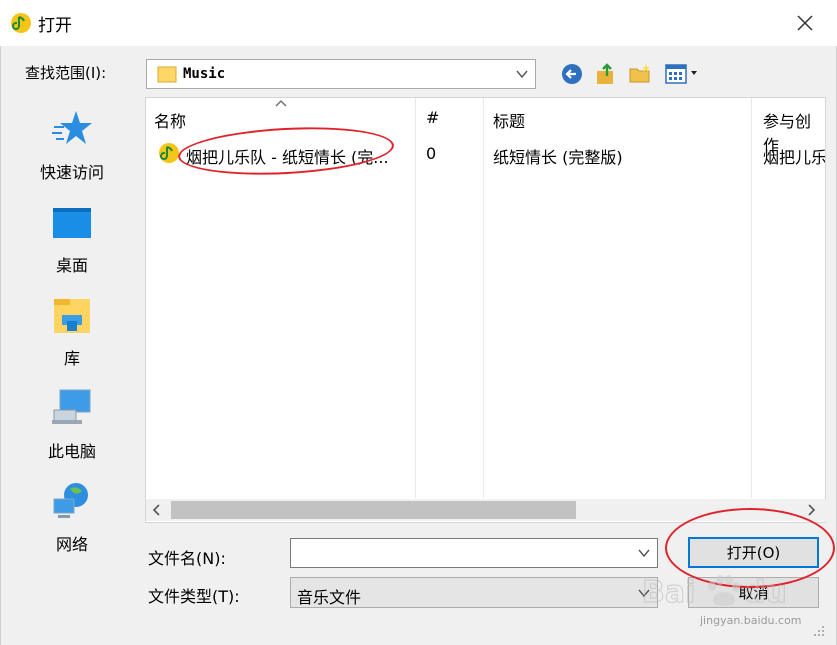 Image resolution: width=837 pixels, height=645 pixels. Describe the element at coordinates (71, 358) in the screenshot. I see `place-label: 库` at that location.